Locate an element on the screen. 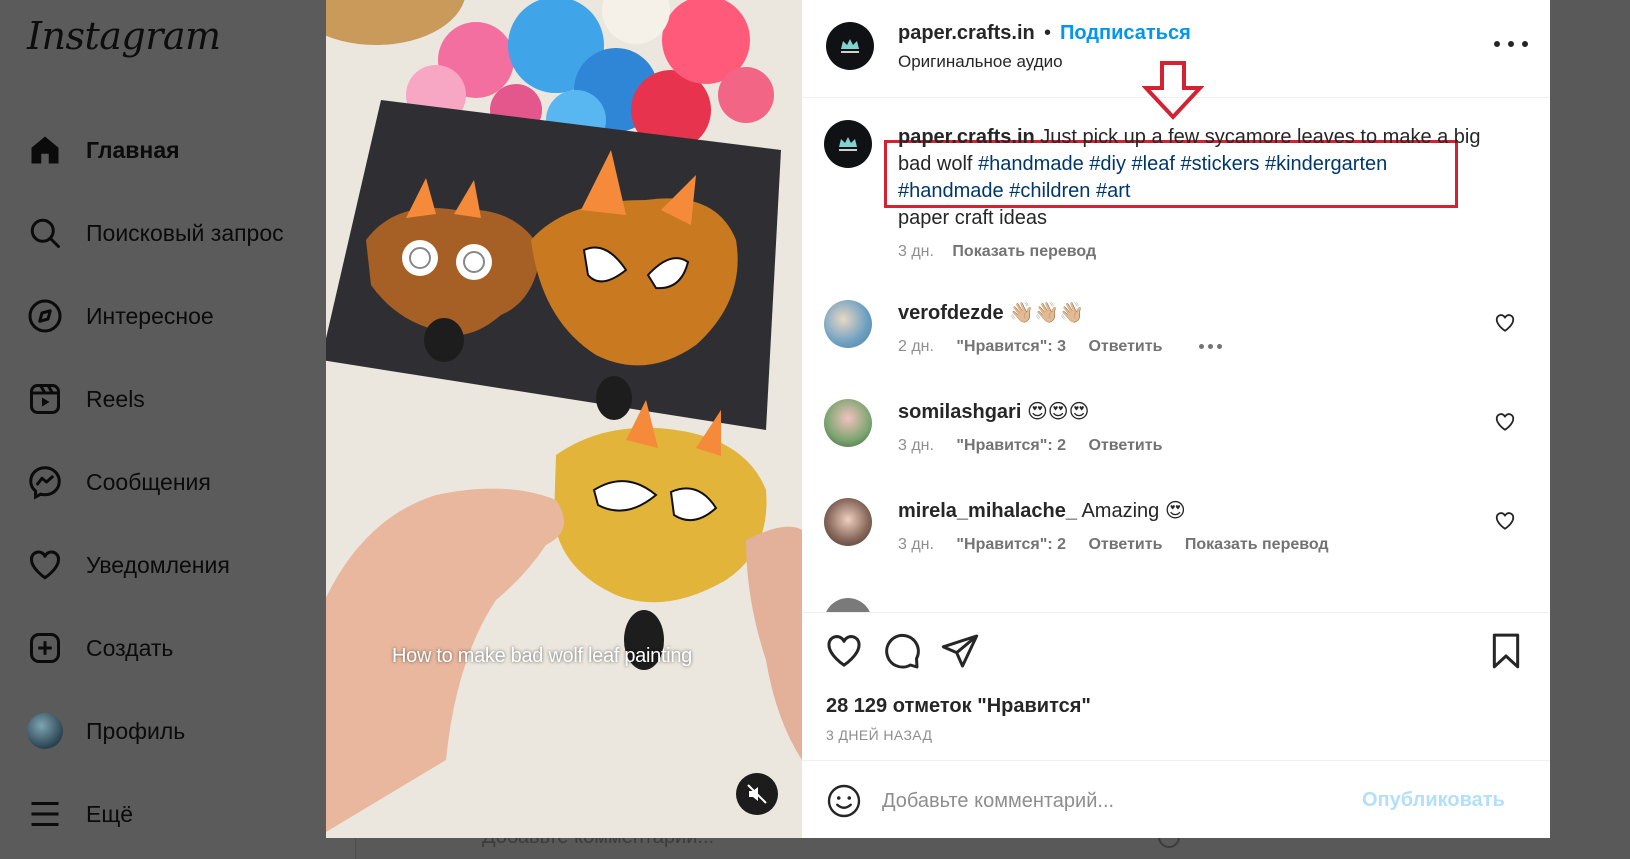 Image resolution: width=1630 pixels, height=859 pixels. comment-item-partial is located at coordinates (1176, 603).